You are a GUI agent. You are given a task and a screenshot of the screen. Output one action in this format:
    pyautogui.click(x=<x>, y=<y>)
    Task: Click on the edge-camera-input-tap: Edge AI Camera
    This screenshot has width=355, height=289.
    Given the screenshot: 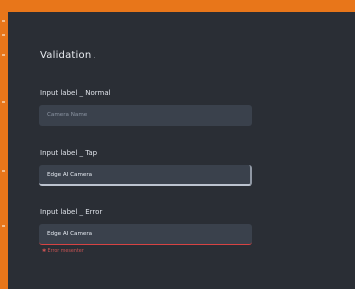 What is the action you would take?
    pyautogui.click(x=145, y=175)
    